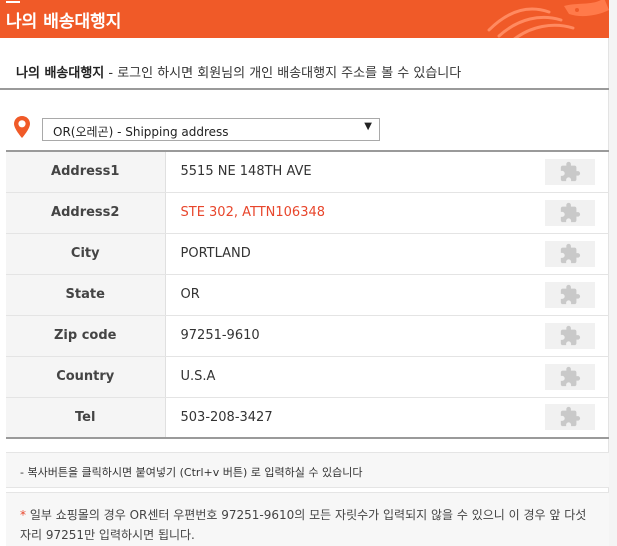 Image resolution: width=617 pixels, height=546 pixels. What do you see at coordinates (86, 254) in the screenshot?
I see `address-row-label: City` at bounding box center [86, 254].